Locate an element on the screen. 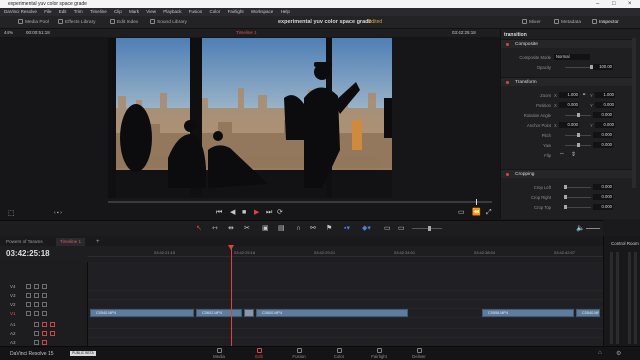  prev-edit-icon: ⏪ is located at coordinates (476, 212).